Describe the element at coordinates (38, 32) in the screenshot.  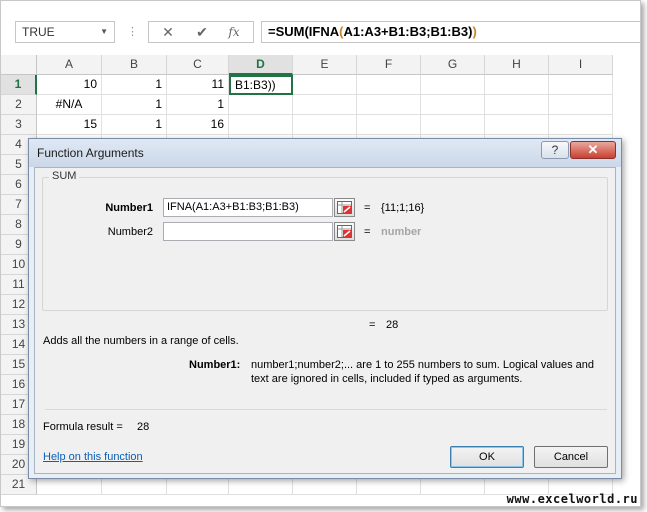
I see `name-box-value: TRUE` at that location.